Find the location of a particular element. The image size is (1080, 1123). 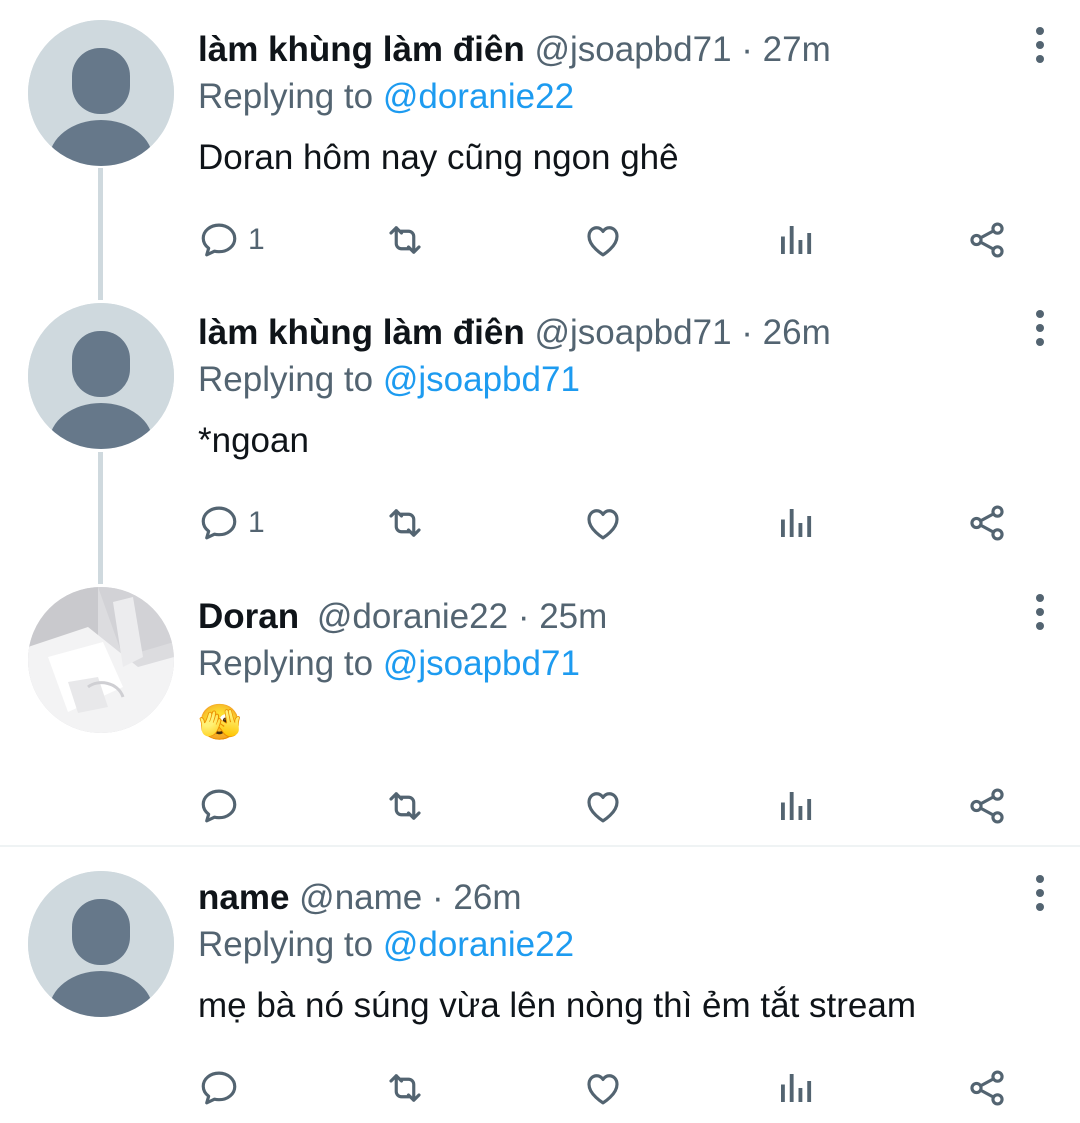

user-handle: @doranie22 is located at coordinates (412, 616).